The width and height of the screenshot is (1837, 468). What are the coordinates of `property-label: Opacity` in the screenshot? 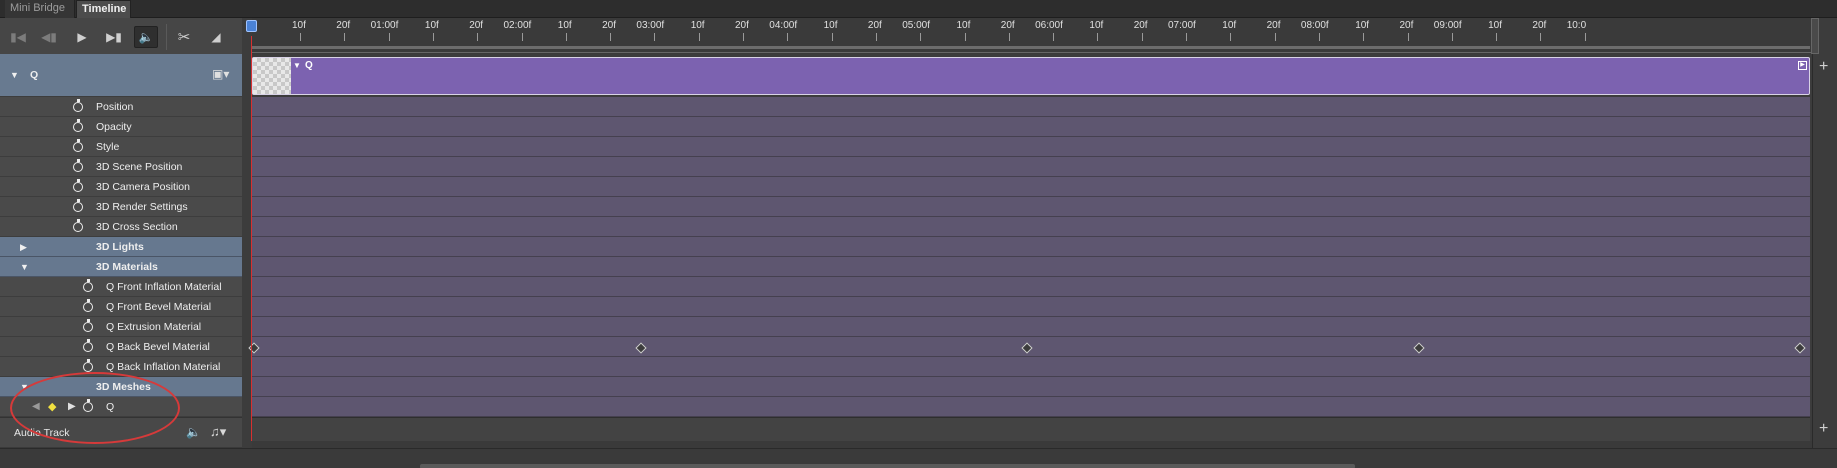 It's located at (114, 127).